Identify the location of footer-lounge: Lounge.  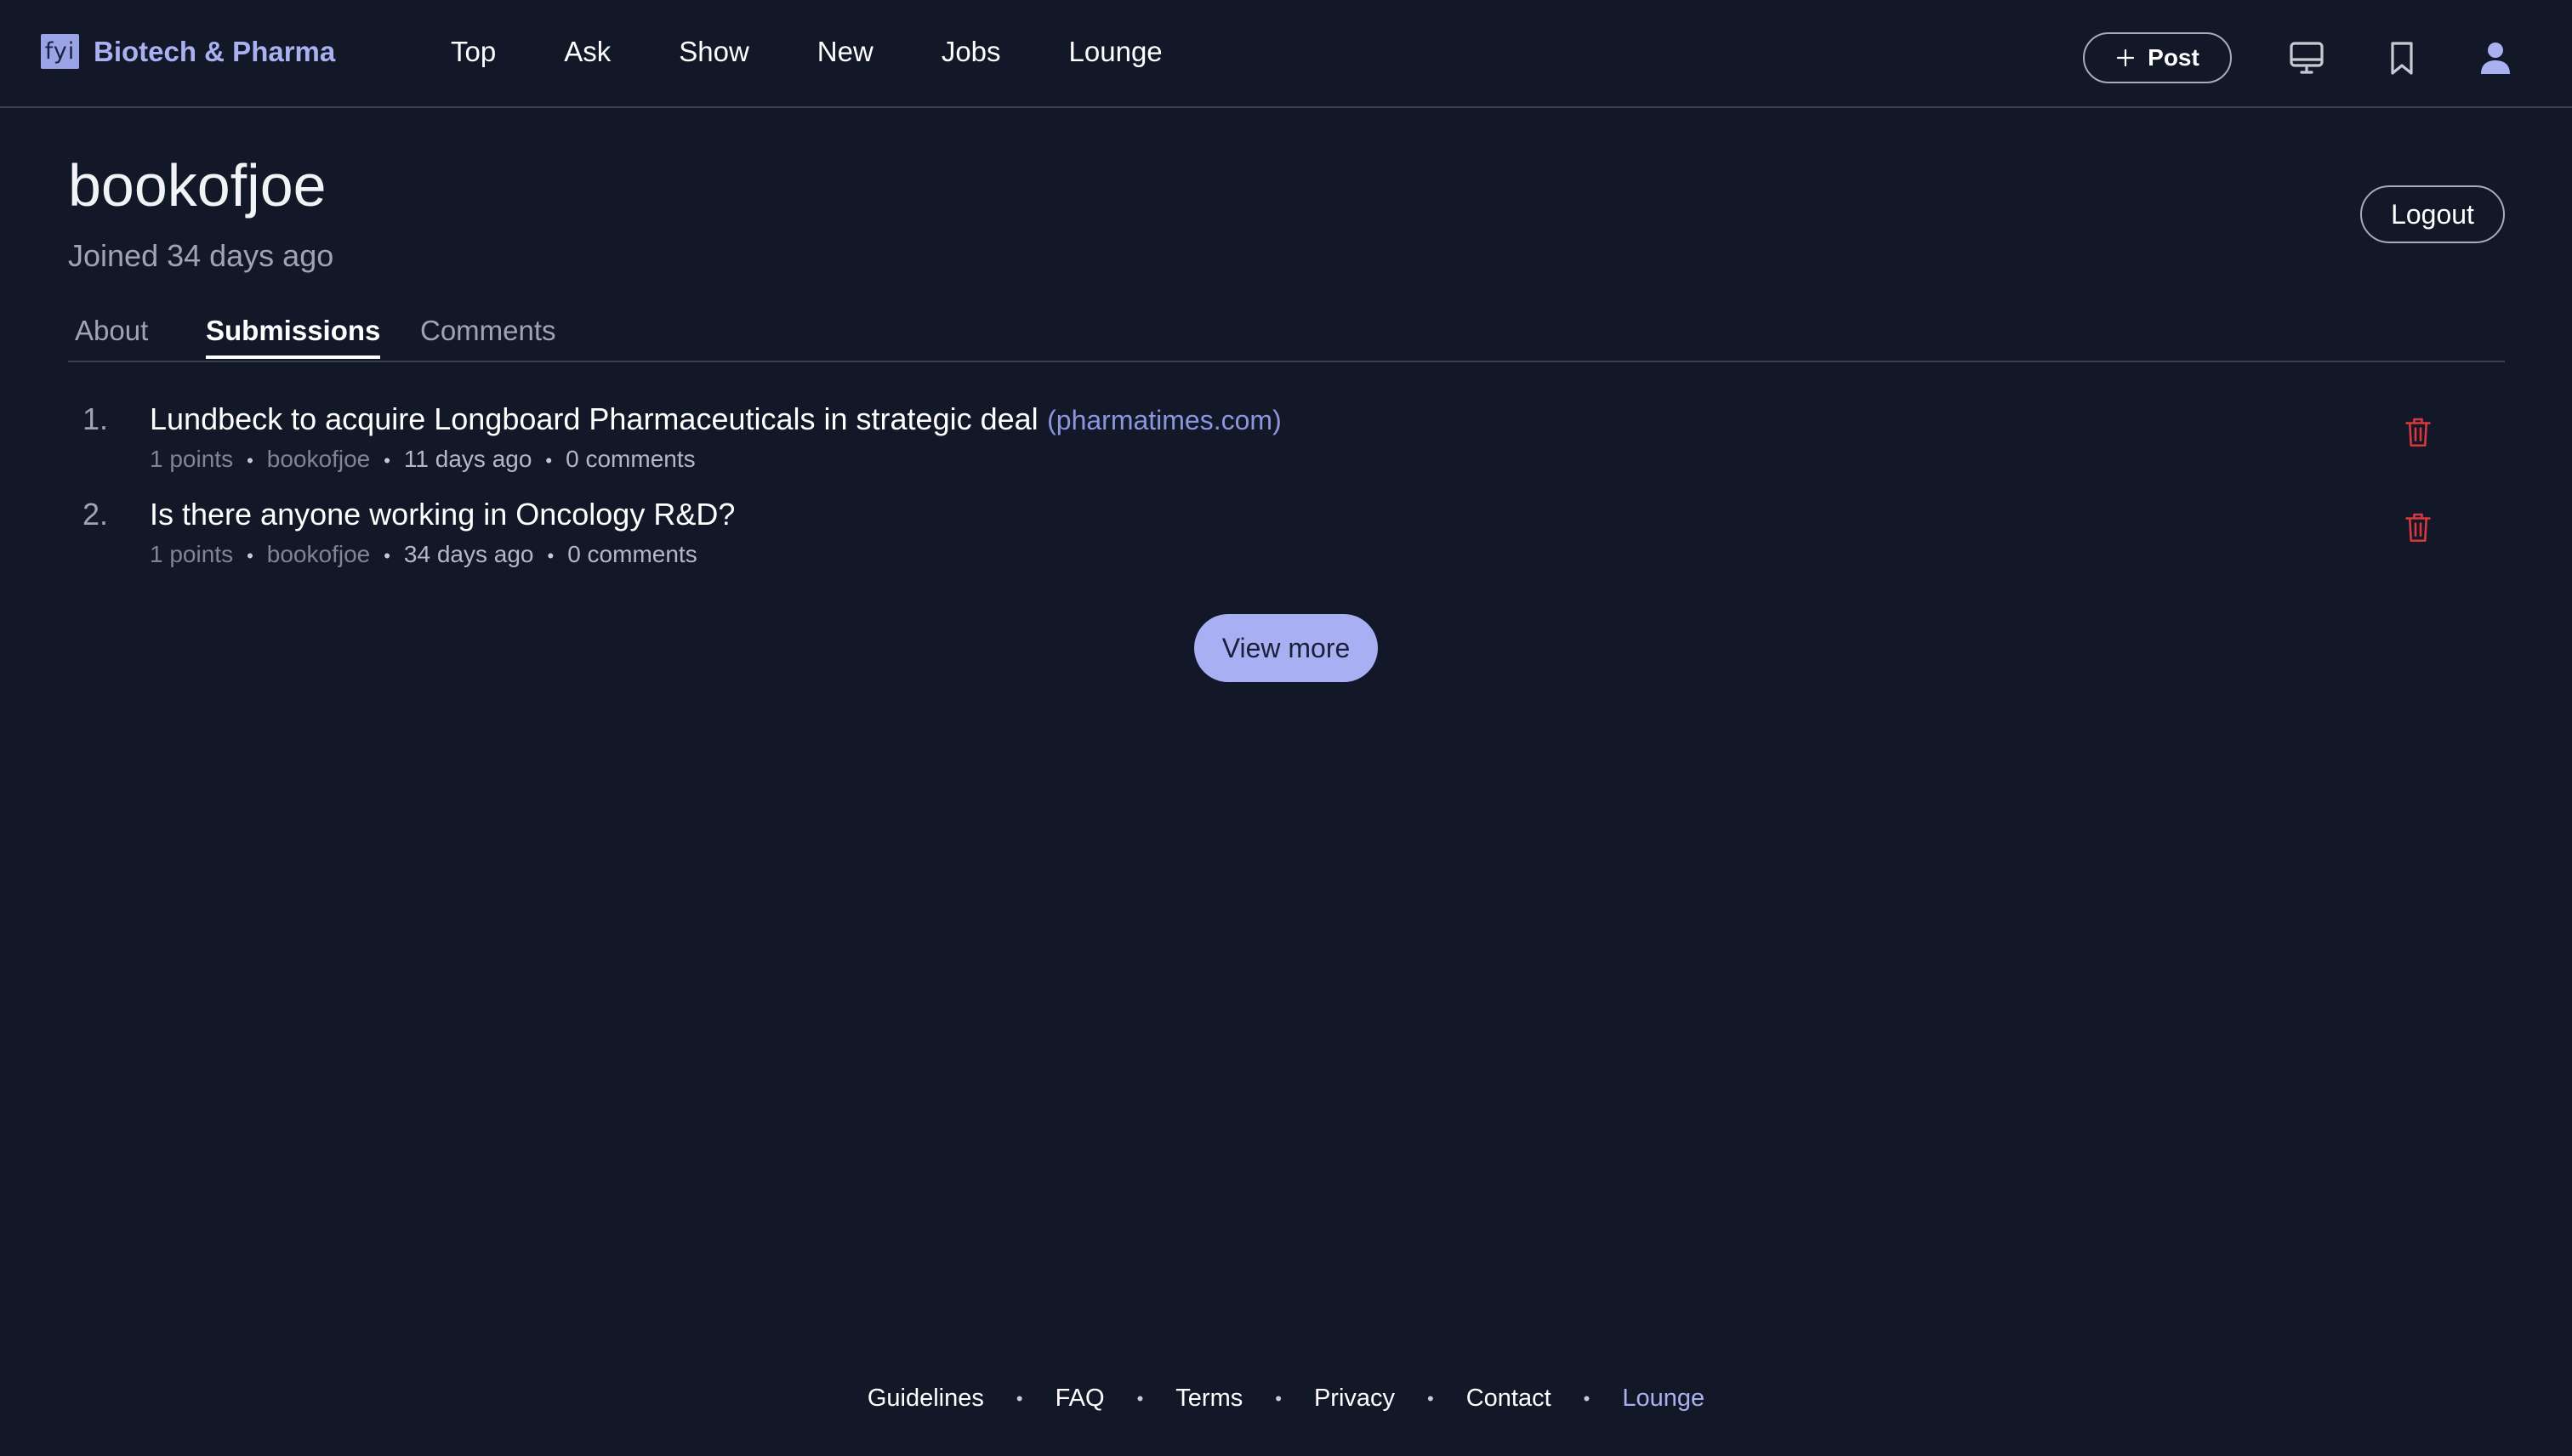
(1663, 1399).